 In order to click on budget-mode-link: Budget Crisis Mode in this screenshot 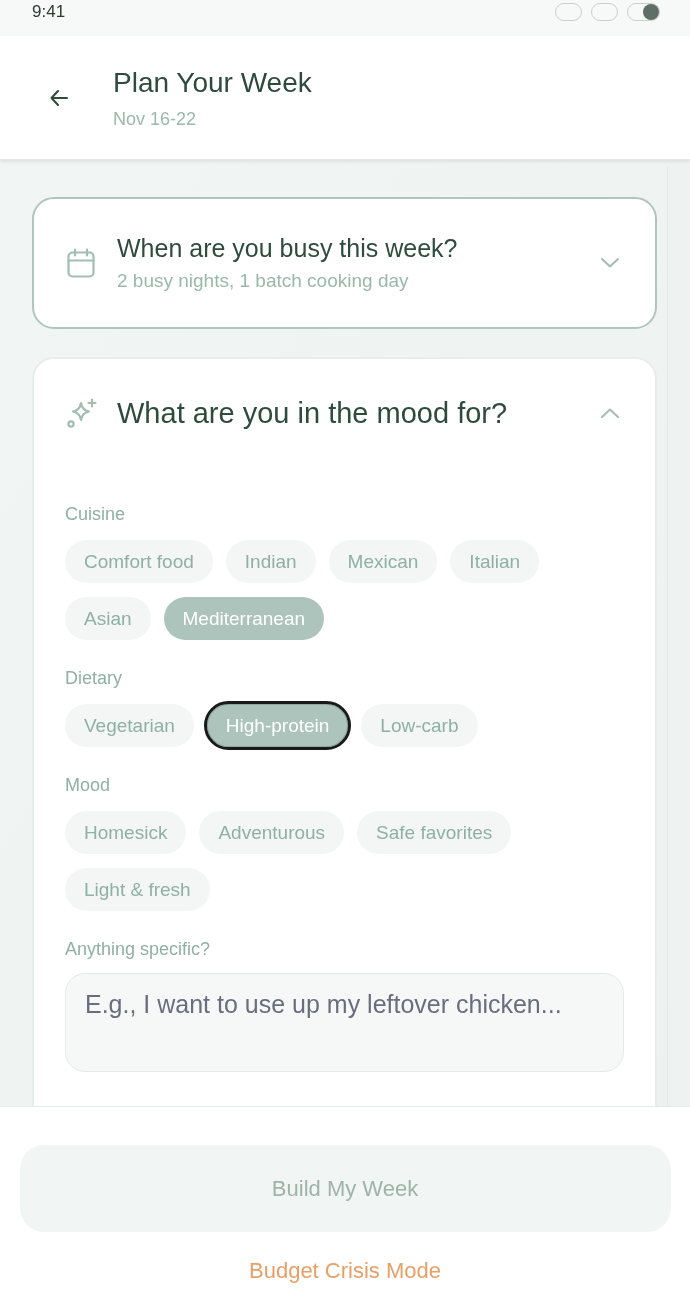, I will do `click(345, 1271)`.